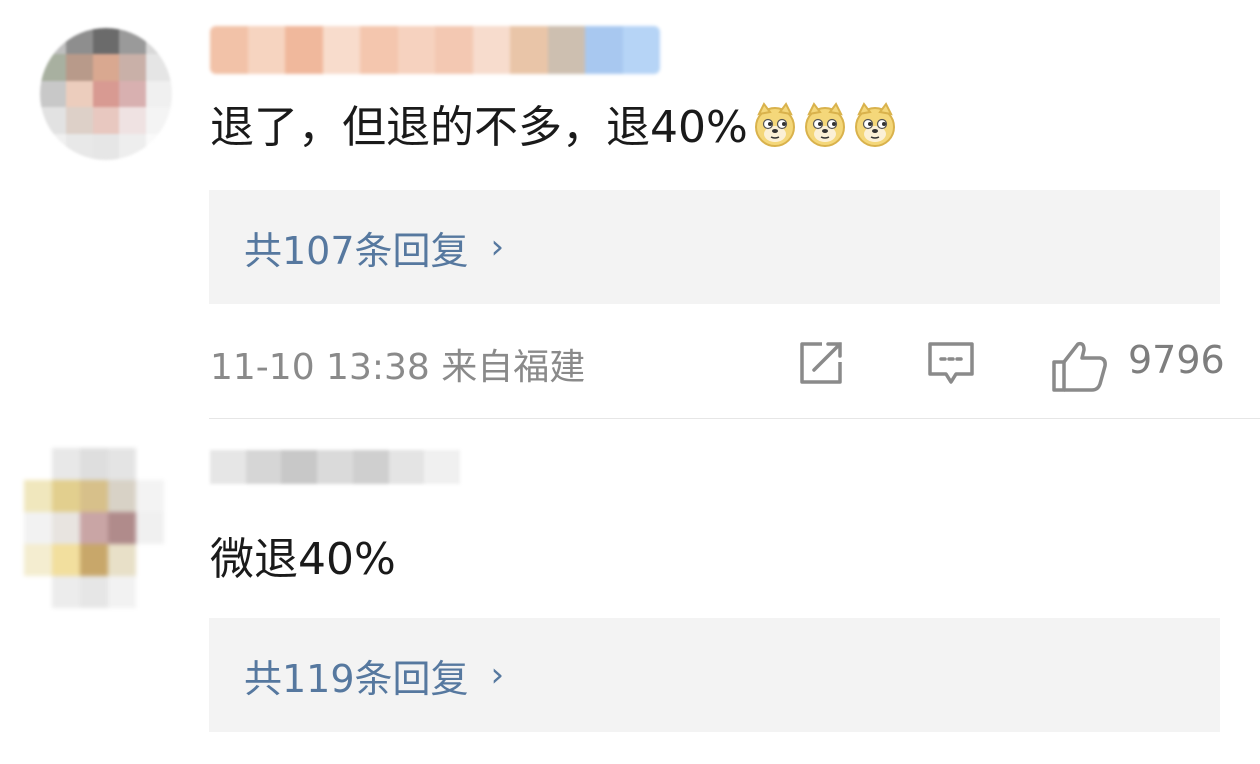 The height and width of the screenshot is (764, 1260). I want to click on comment-text: 微退40%, so click(303, 559).